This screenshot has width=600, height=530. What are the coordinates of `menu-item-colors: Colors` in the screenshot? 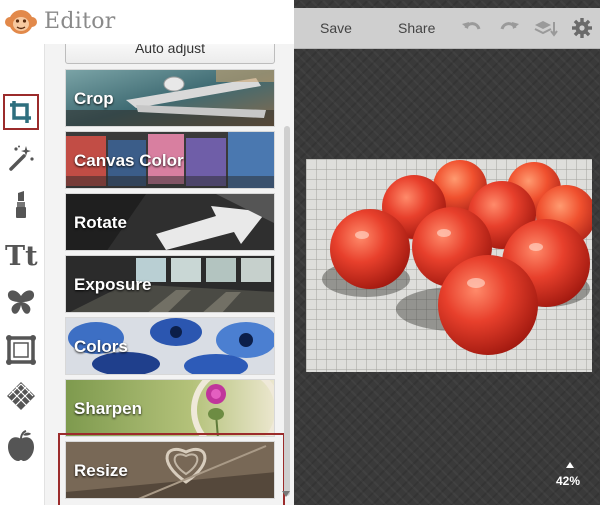 It's located at (170, 346).